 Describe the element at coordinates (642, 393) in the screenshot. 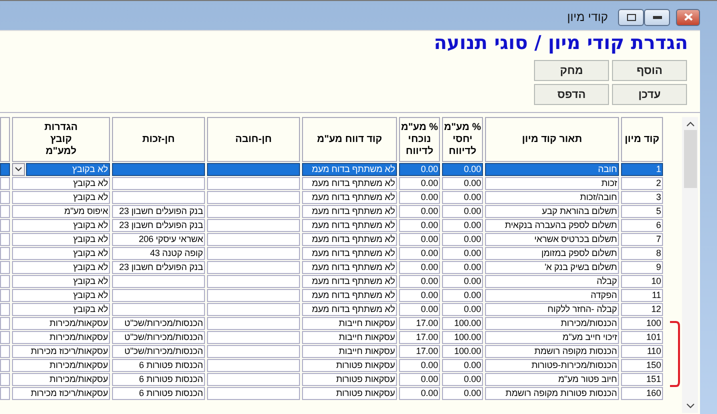

I see `table-cell: 160` at that location.